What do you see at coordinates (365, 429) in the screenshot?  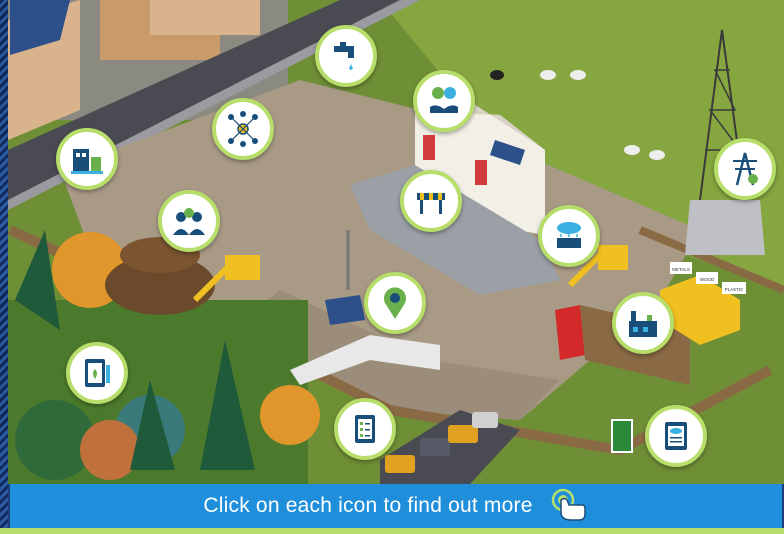 I see `checklist-icon` at bounding box center [365, 429].